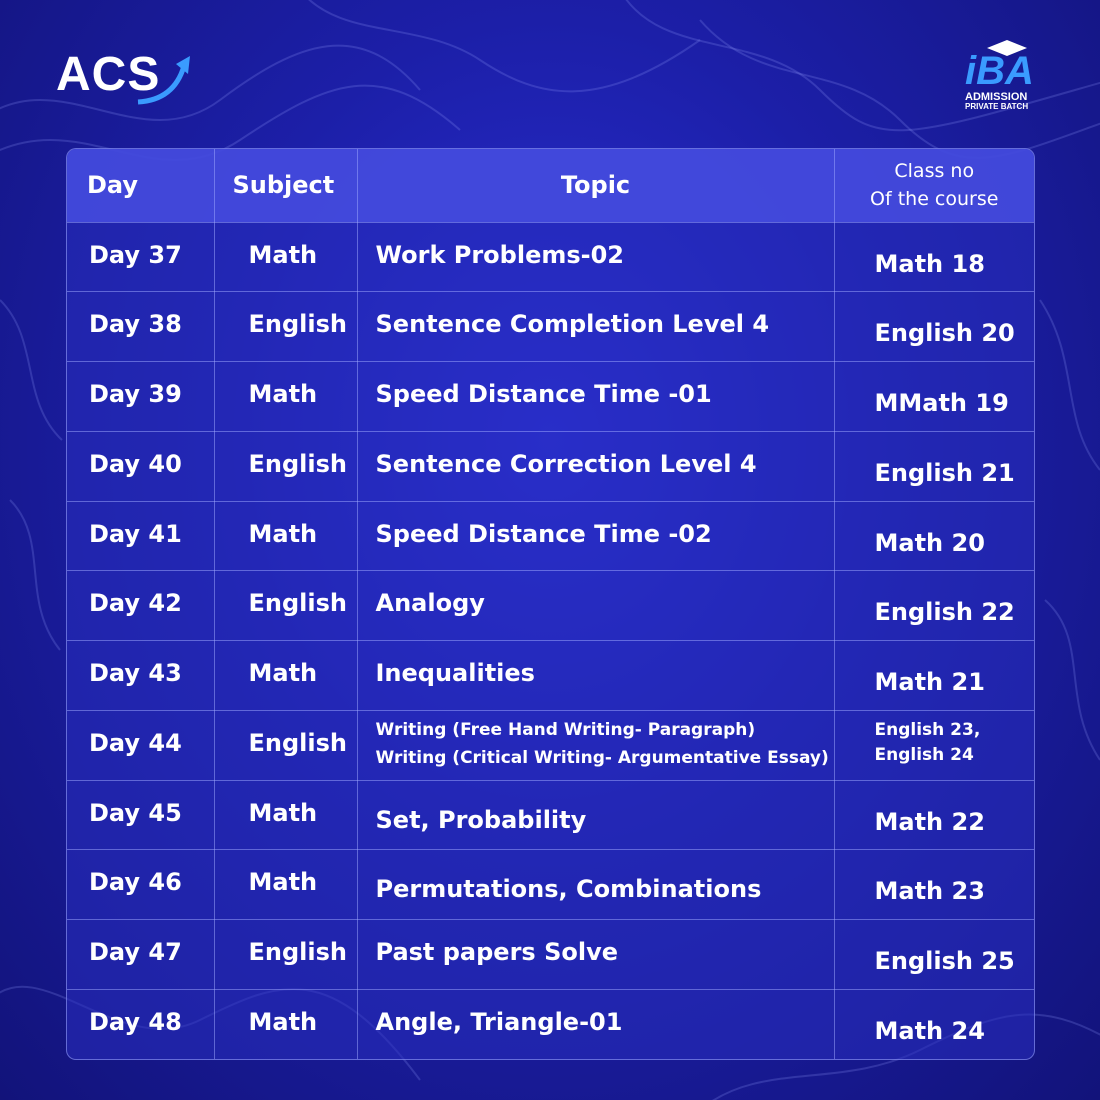 This screenshot has height=1100, width=1100. I want to click on class-cell: Math 23, so click(934, 884).